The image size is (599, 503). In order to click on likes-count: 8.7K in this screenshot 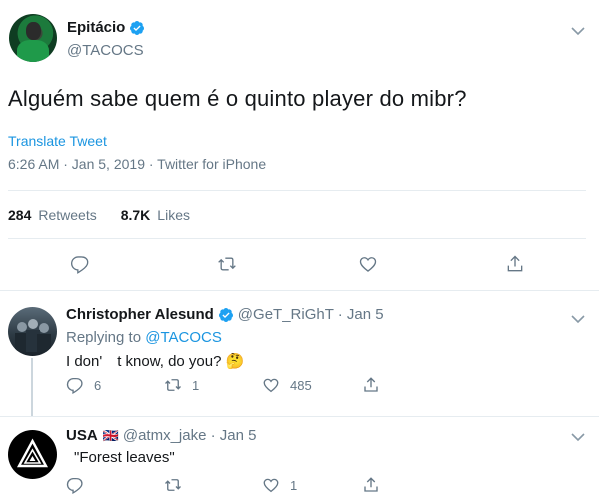, I will do `click(135, 215)`.